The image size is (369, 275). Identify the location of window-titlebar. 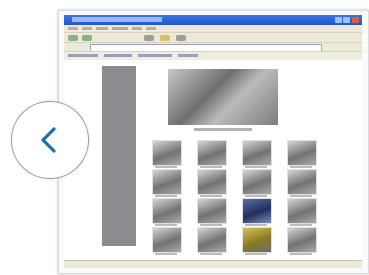
(213, 20).